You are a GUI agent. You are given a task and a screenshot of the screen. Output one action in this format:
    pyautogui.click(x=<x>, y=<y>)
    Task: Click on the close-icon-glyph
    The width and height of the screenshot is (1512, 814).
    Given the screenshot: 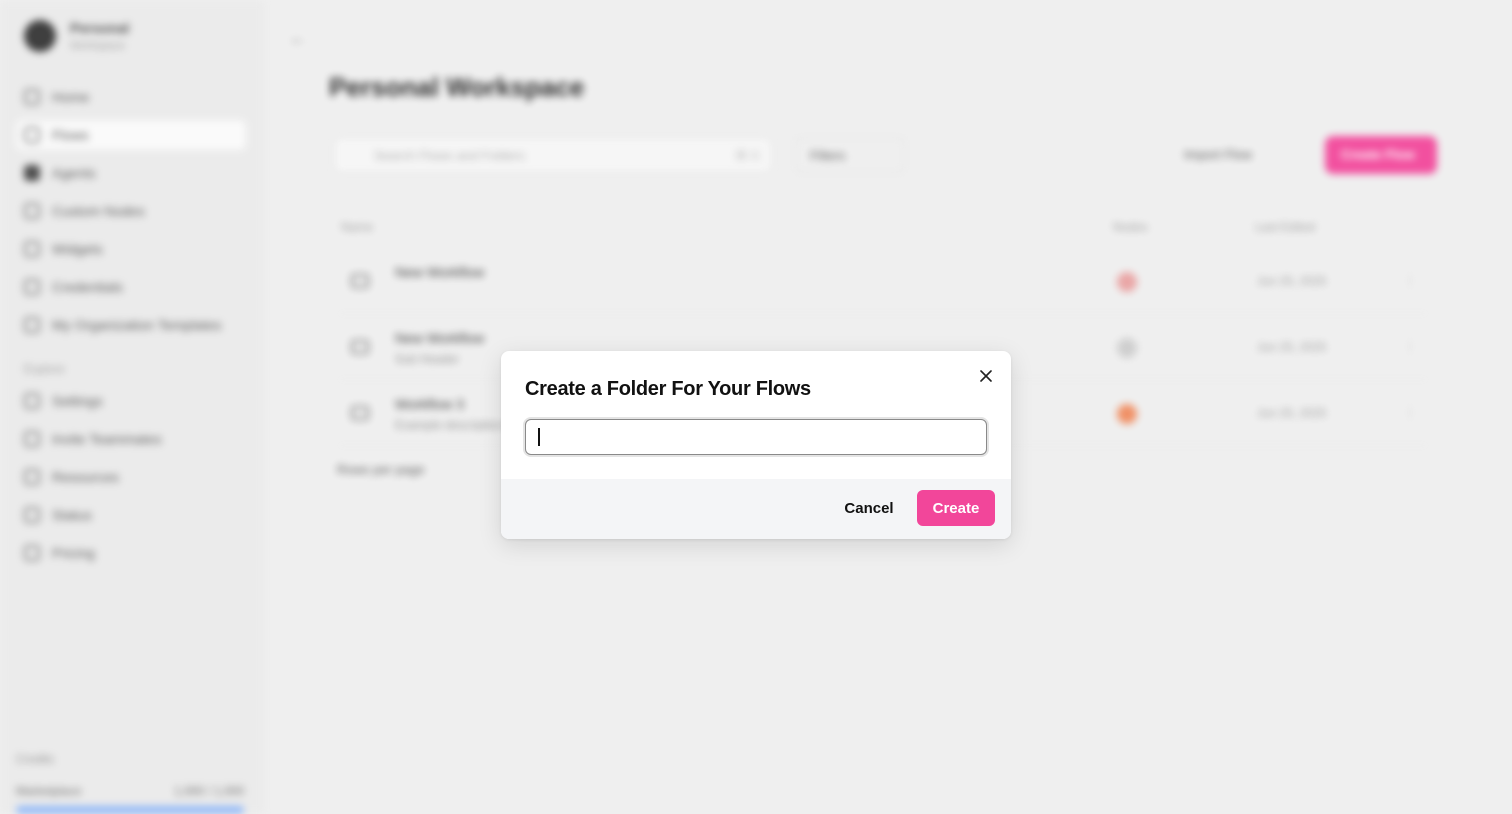 What is the action you would take?
    pyautogui.click(x=986, y=376)
    